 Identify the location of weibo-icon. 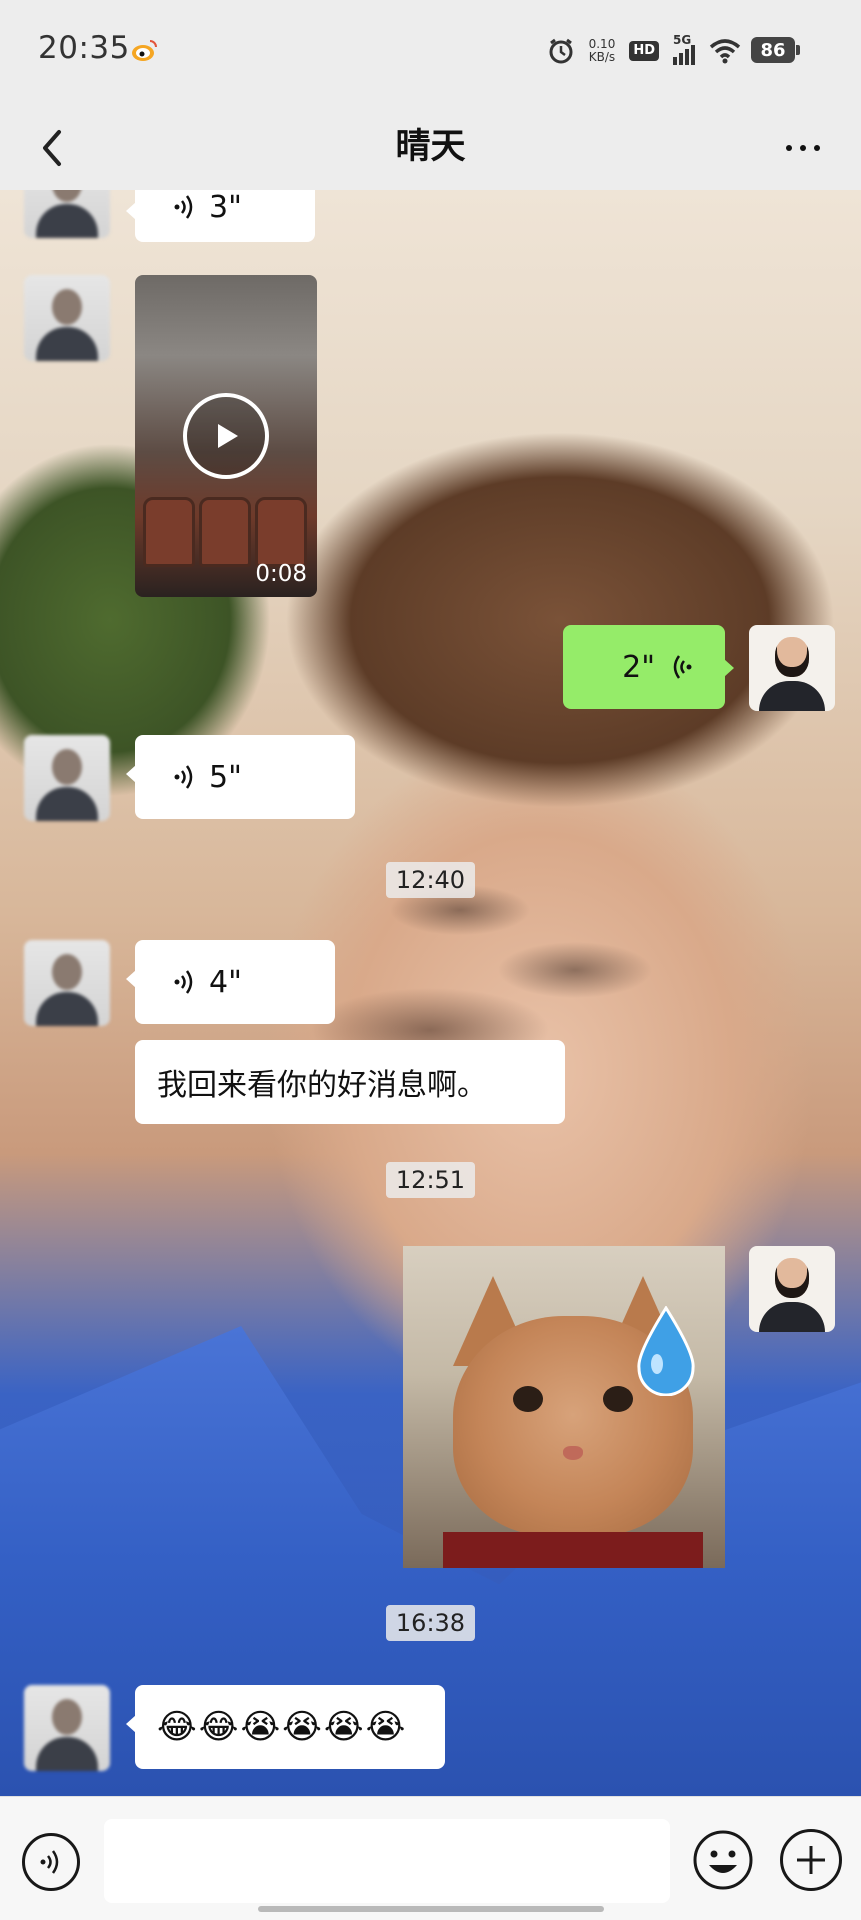
(144, 50).